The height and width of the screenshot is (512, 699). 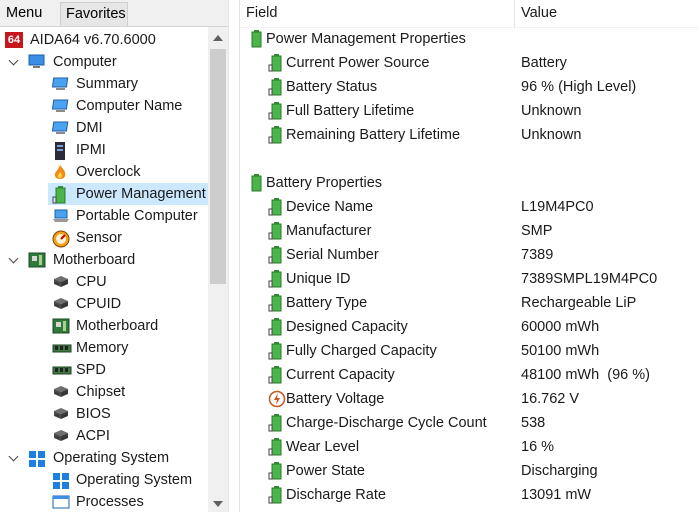 What do you see at coordinates (62, 370) in the screenshot?
I see `memory-icon` at bounding box center [62, 370].